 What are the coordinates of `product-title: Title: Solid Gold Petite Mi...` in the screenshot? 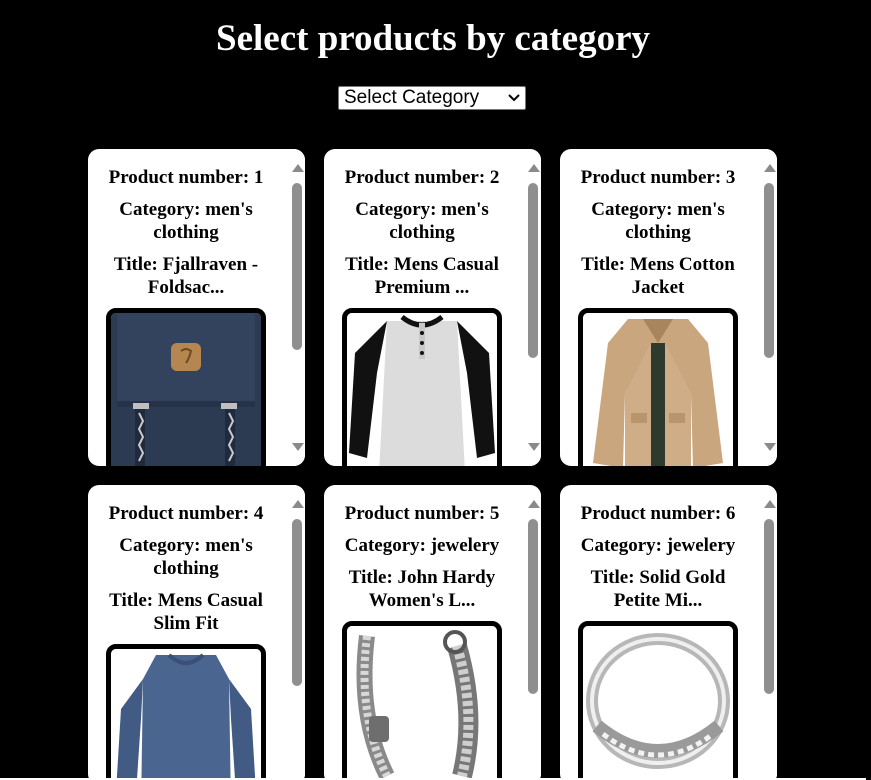 It's located at (658, 589).